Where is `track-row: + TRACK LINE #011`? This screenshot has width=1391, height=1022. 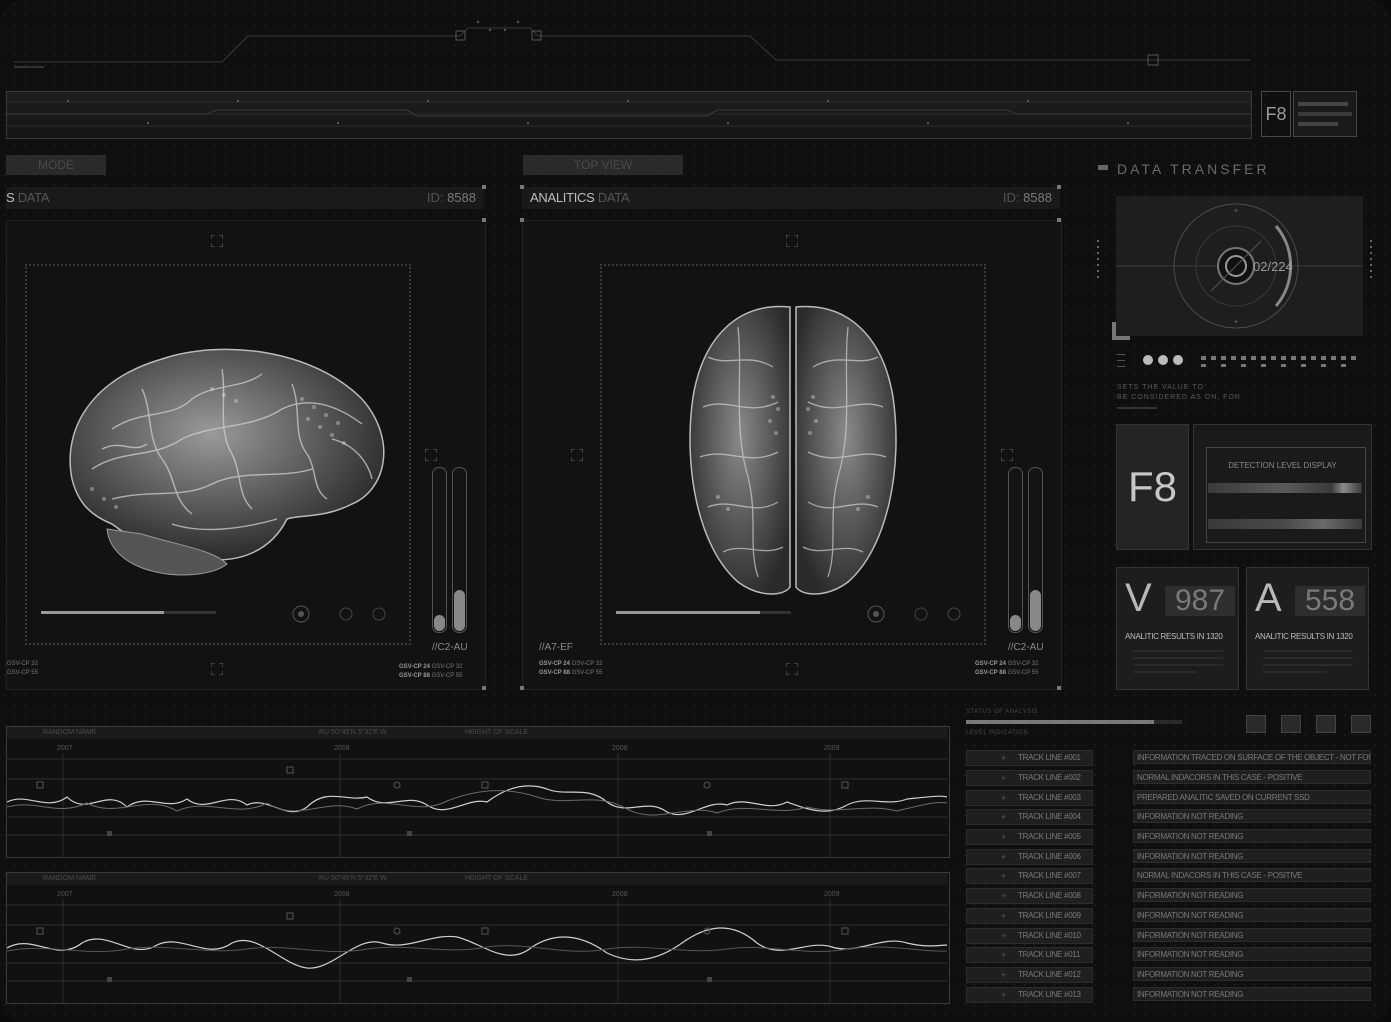
track-row: + TRACK LINE #011 is located at coordinates (1029, 955).